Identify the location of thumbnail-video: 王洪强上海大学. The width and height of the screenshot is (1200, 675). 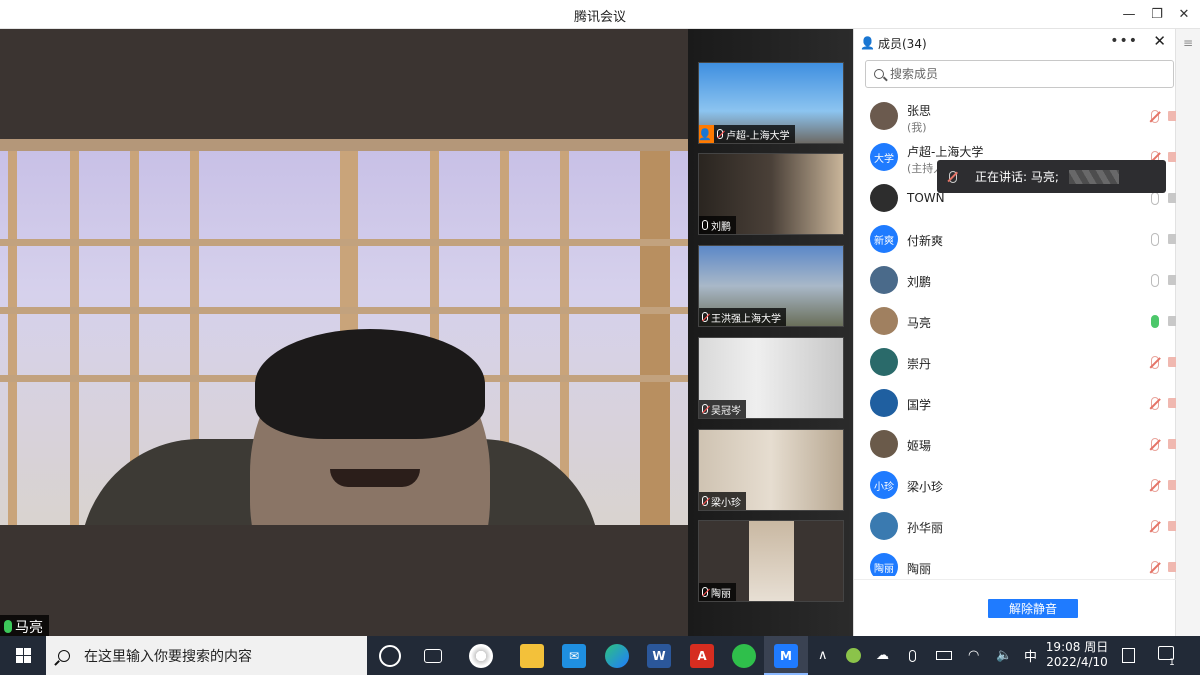
(771, 286).